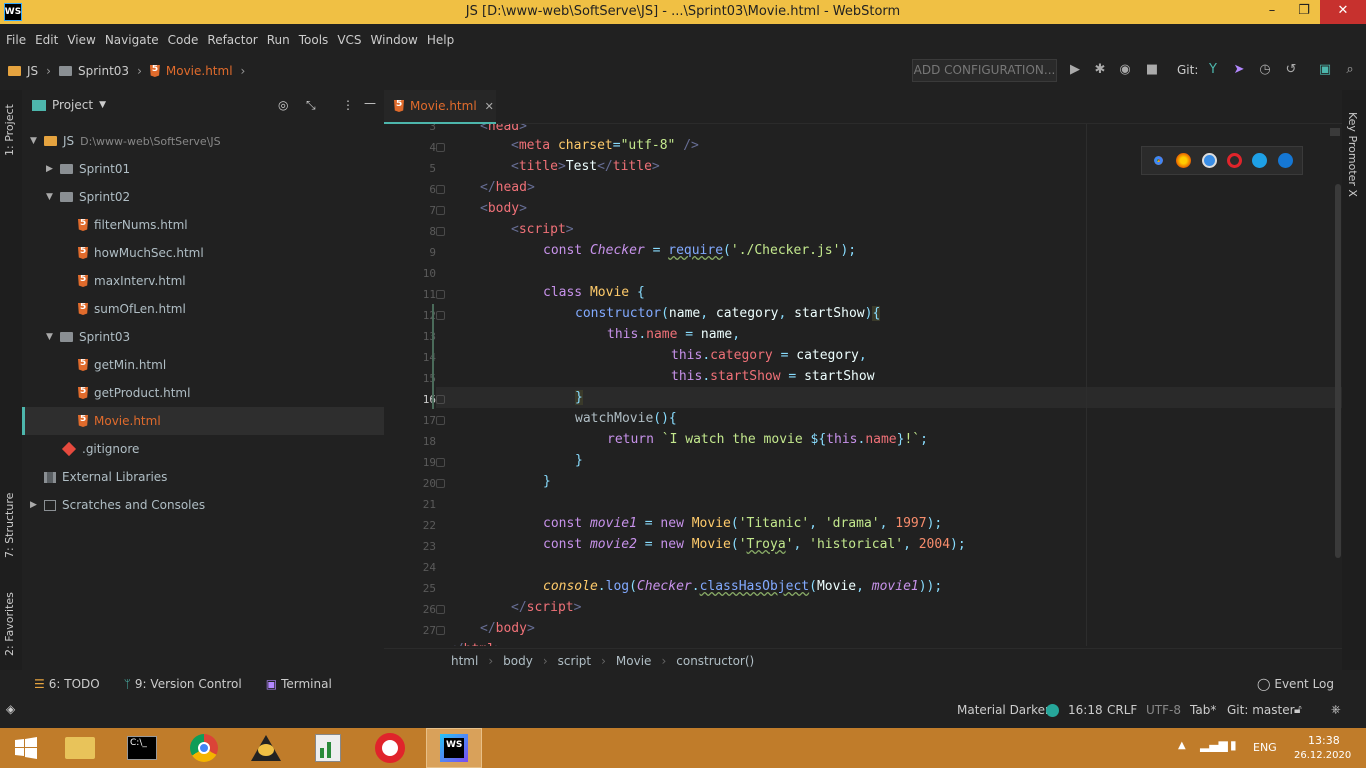 Image resolution: width=1366 pixels, height=768 pixels. I want to click on menu-code: Code, so click(183, 40).